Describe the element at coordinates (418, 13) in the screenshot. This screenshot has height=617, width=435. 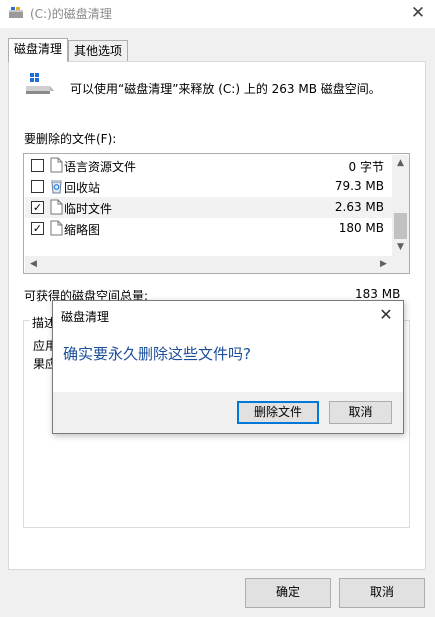
I see `window-close-button: ✕` at that location.